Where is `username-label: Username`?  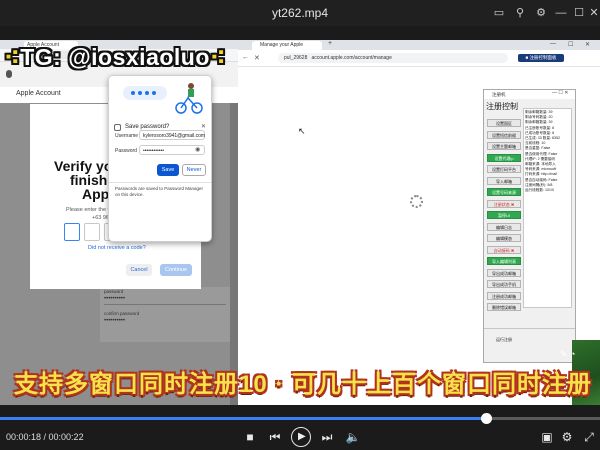 username-label: Username is located at coordinates (127, 136).